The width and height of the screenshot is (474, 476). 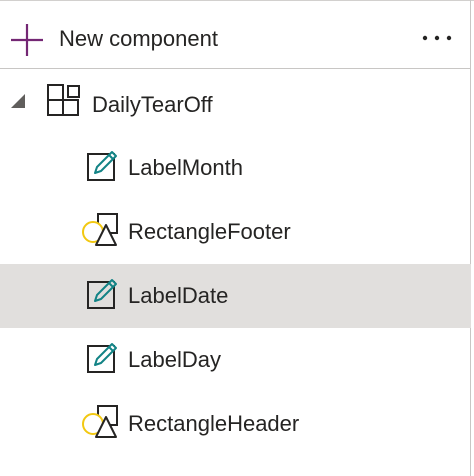 I want to click on new-component-button: New component, so click(x=190, y=34).